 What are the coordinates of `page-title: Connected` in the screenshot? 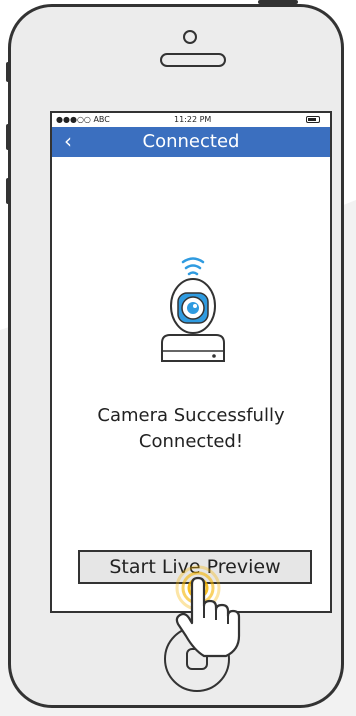 It's located at (191, 141).